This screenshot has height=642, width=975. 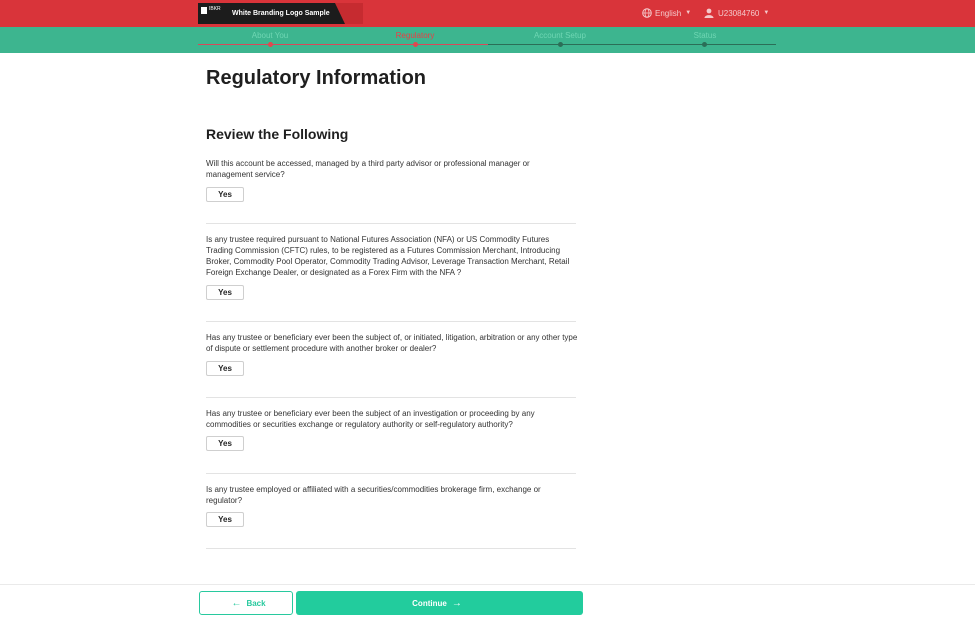 I want to click on footer-divider, so click(x=487, y=584).